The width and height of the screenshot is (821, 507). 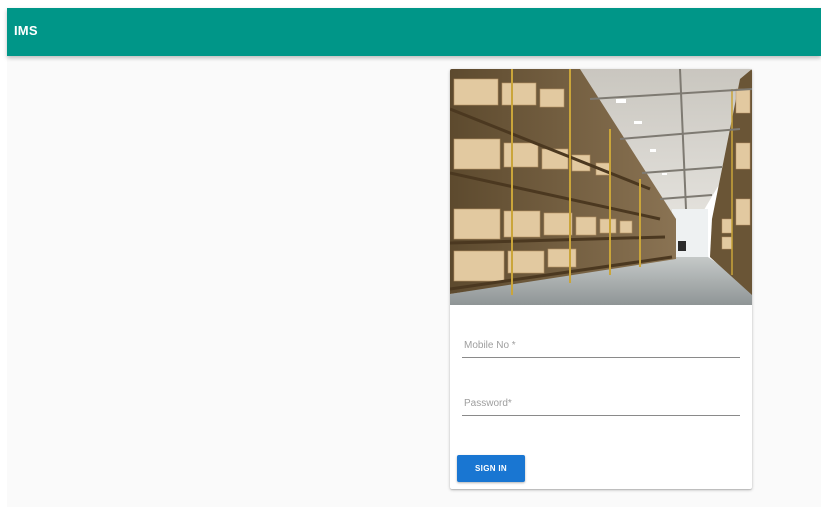 I want to click on sign-in-button: SIGN IN, so click(x=491, y=468).